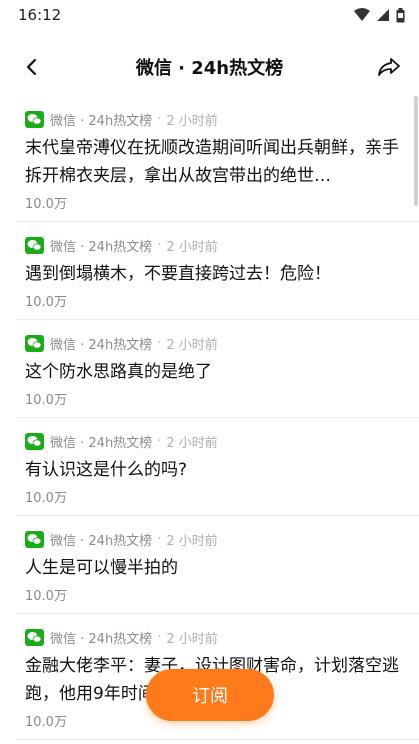 Image resolution: width=419 pixels, height=744 pixels. I want to click on article-title: 有认识这是什么的吗?, so click(106, 470).